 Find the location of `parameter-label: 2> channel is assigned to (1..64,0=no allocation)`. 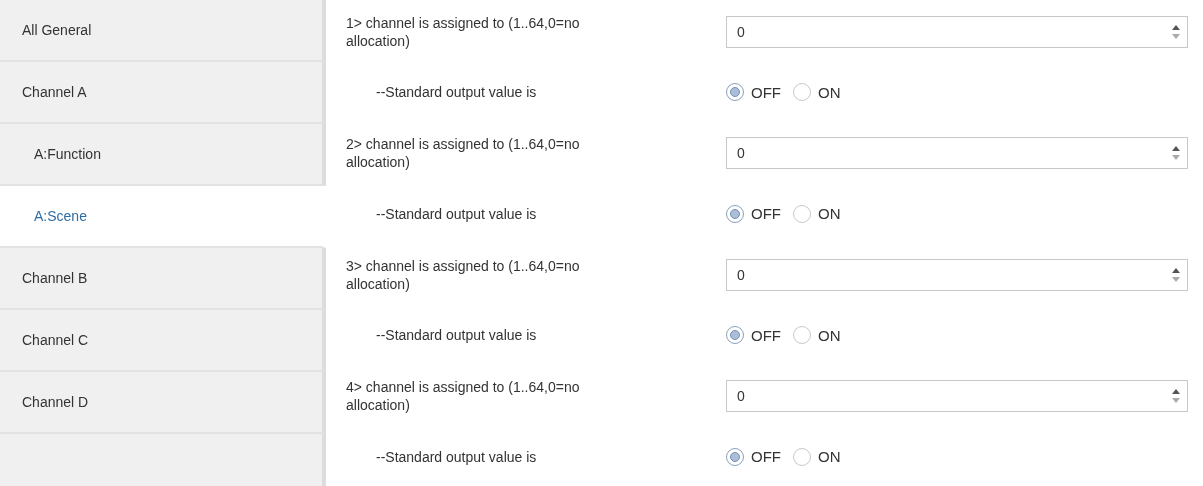

parameter-label: 2> channel is assigned to (1..64,0=no allocation) is located at coordinates (463, 153).